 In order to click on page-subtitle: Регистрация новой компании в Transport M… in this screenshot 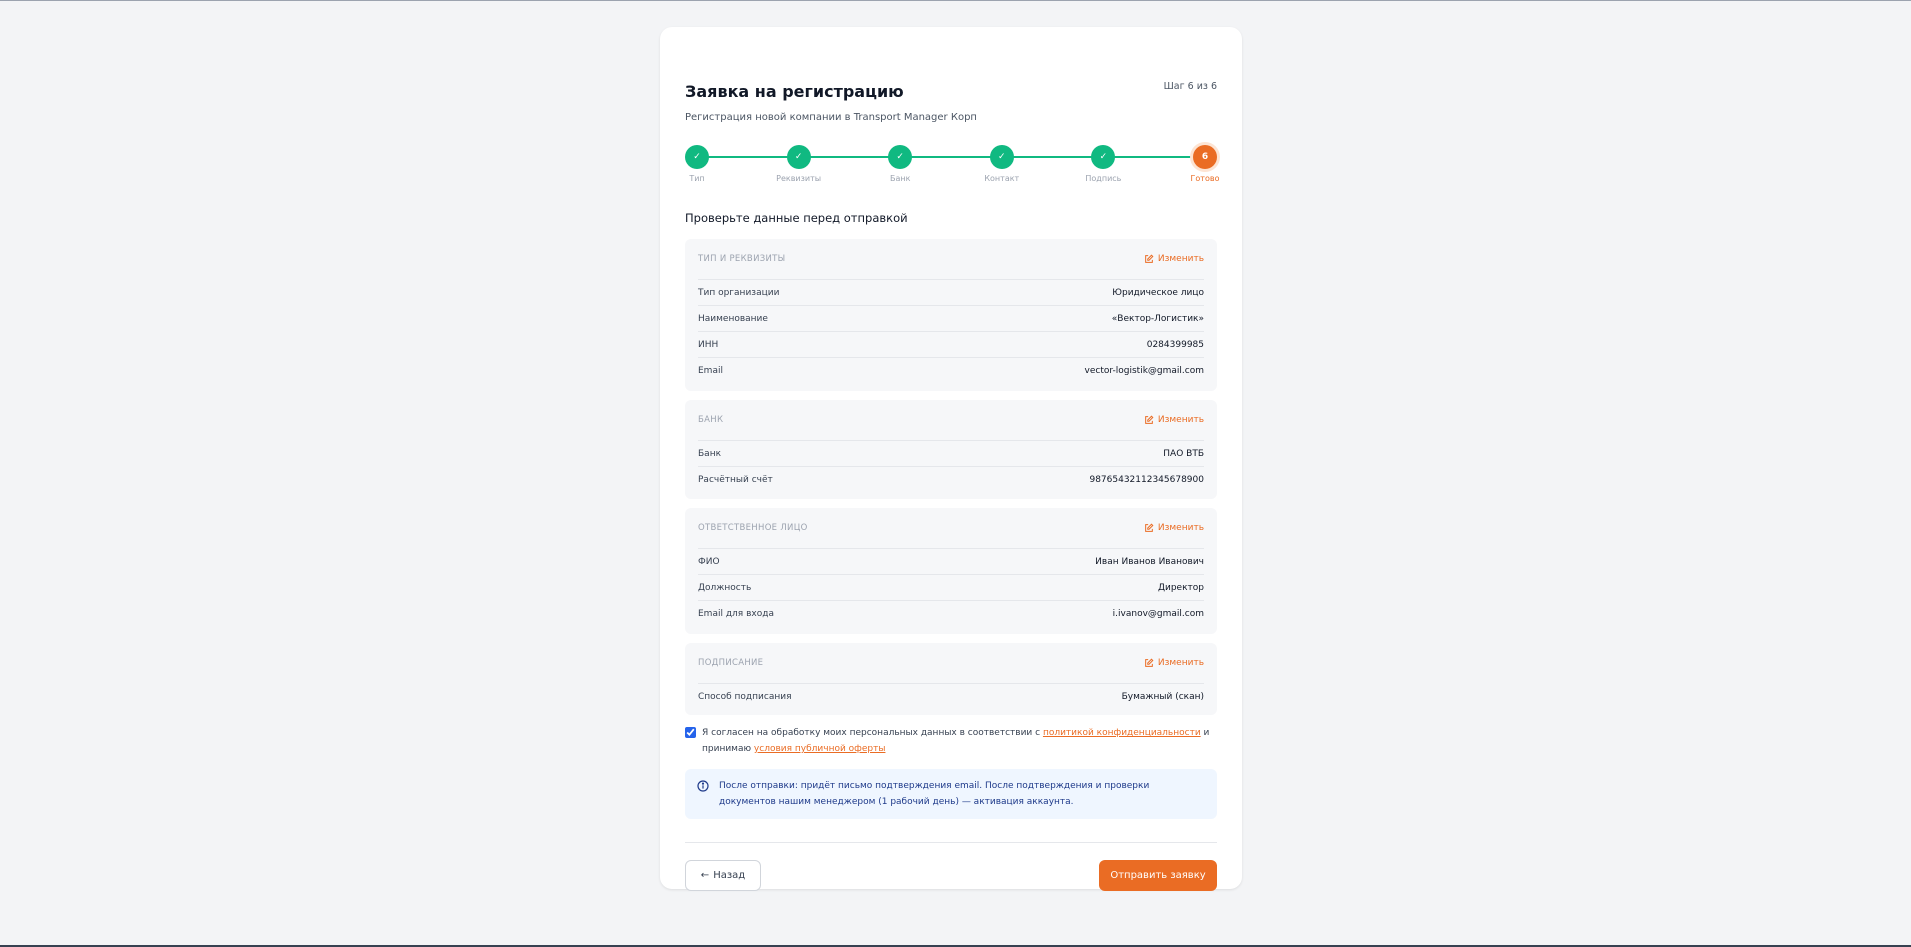, I will do `click(831, 117)`.